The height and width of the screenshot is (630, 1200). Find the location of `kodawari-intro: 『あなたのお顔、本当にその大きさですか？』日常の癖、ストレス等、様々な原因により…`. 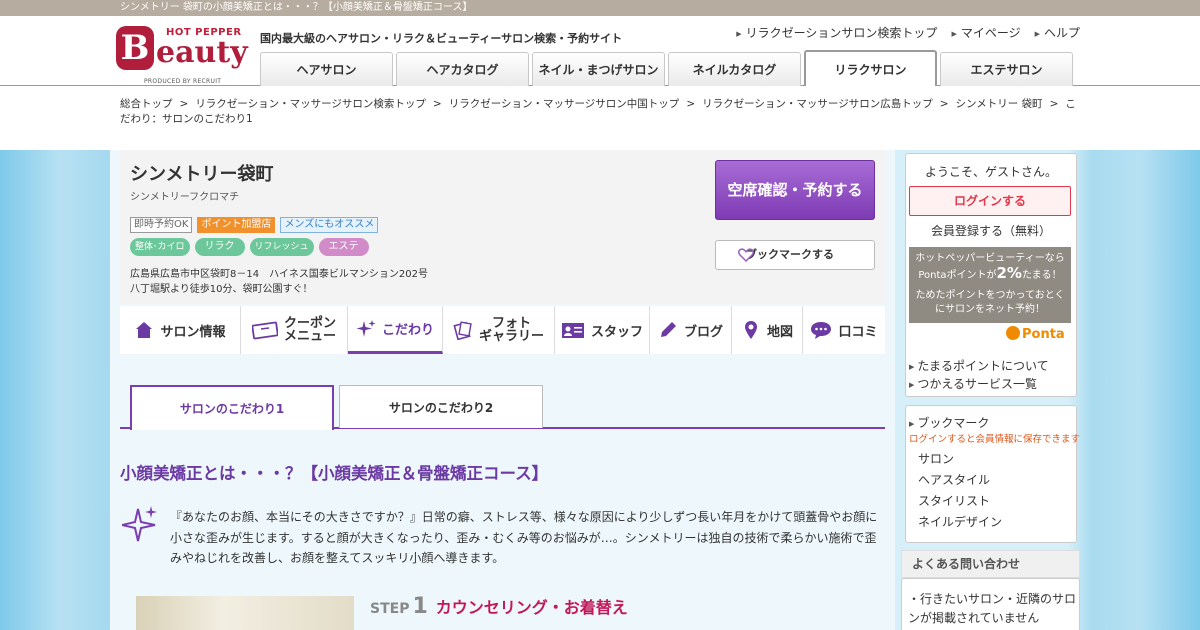

kodawari-intro: 『あなたのお顔、本当にその大きさですか？』日常の癖、ストレス等、様々な原因により… is located at coordinates (524, 537).